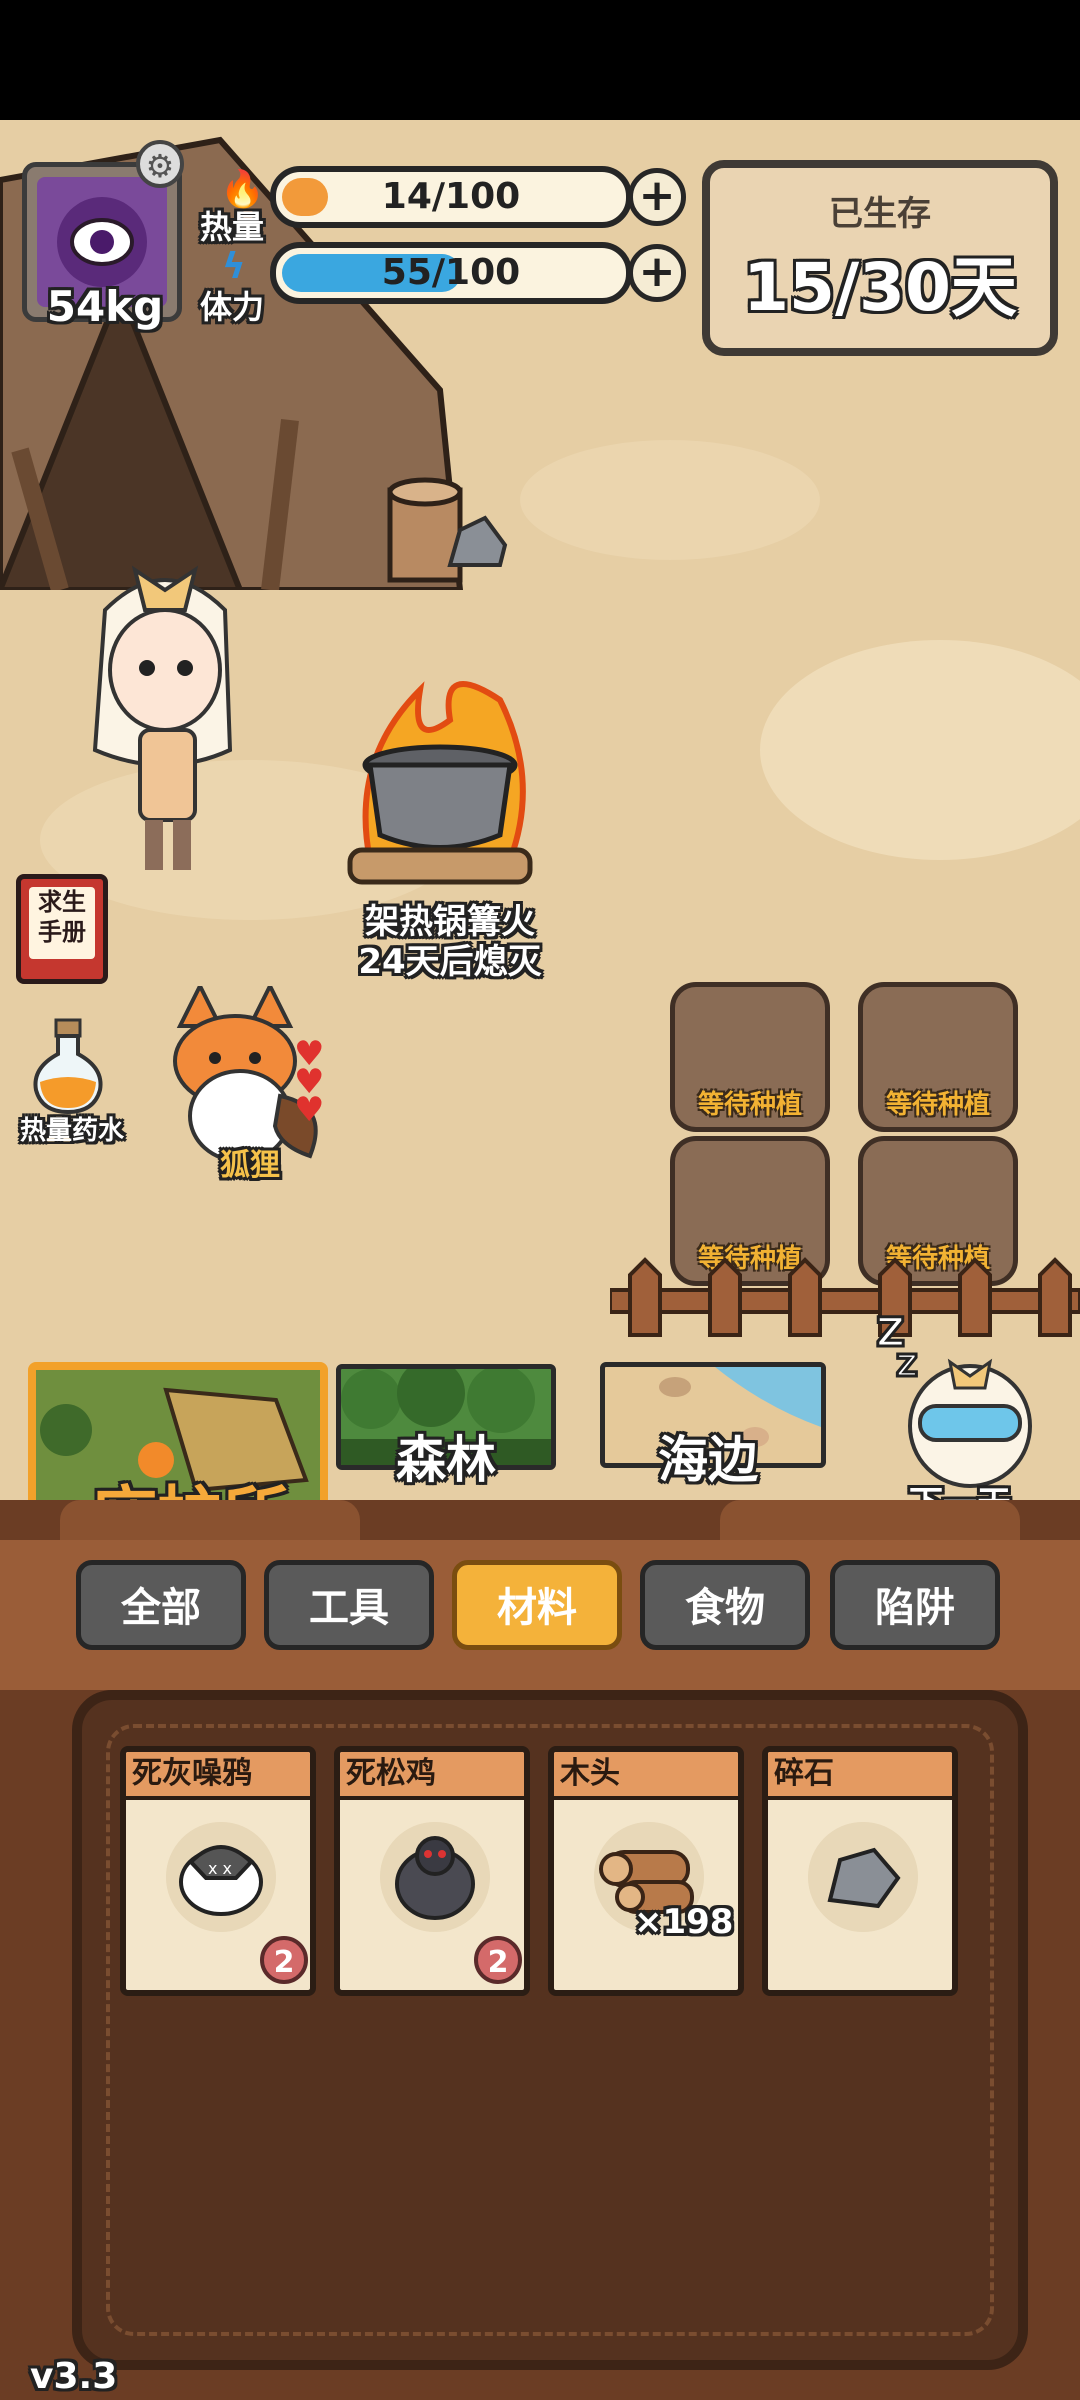 Image resolution: width=1080 pixels, height=2400 pixels. I want to click on tab-tools: 工具, so click(349, 1605).